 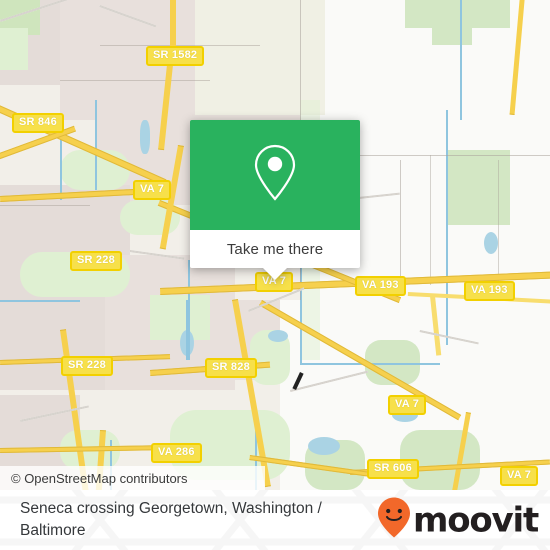 What do you see at coordinates (52, 345) in the screenshot?
I see `landuse-residential` at bounding box center [52, 345].